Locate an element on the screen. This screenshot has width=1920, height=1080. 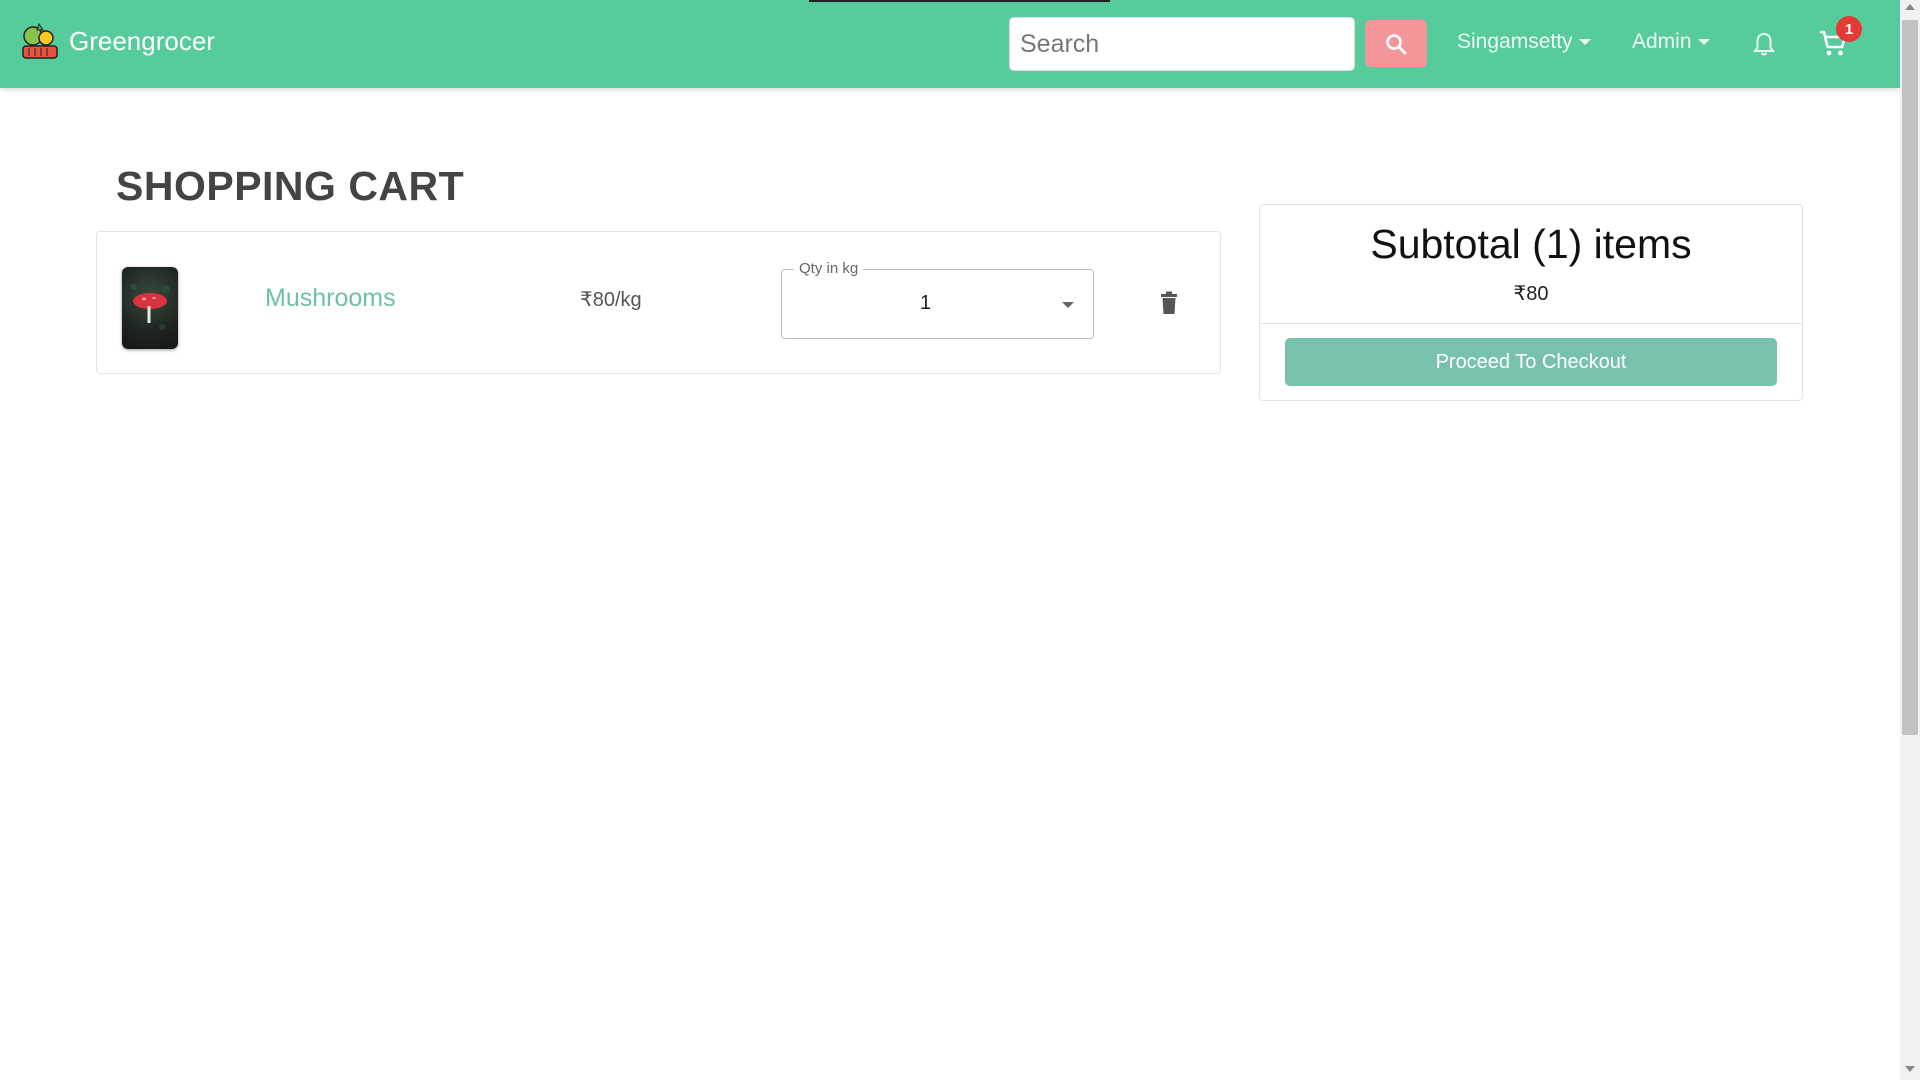
admin-dropdown-label: Admin is located at coordinates (1662, 41).